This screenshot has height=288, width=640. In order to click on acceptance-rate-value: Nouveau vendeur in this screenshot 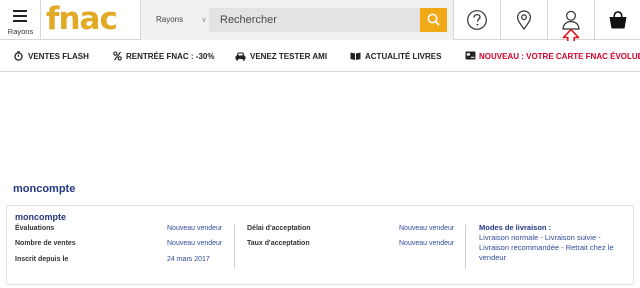, I will do `click(427, 243)`.